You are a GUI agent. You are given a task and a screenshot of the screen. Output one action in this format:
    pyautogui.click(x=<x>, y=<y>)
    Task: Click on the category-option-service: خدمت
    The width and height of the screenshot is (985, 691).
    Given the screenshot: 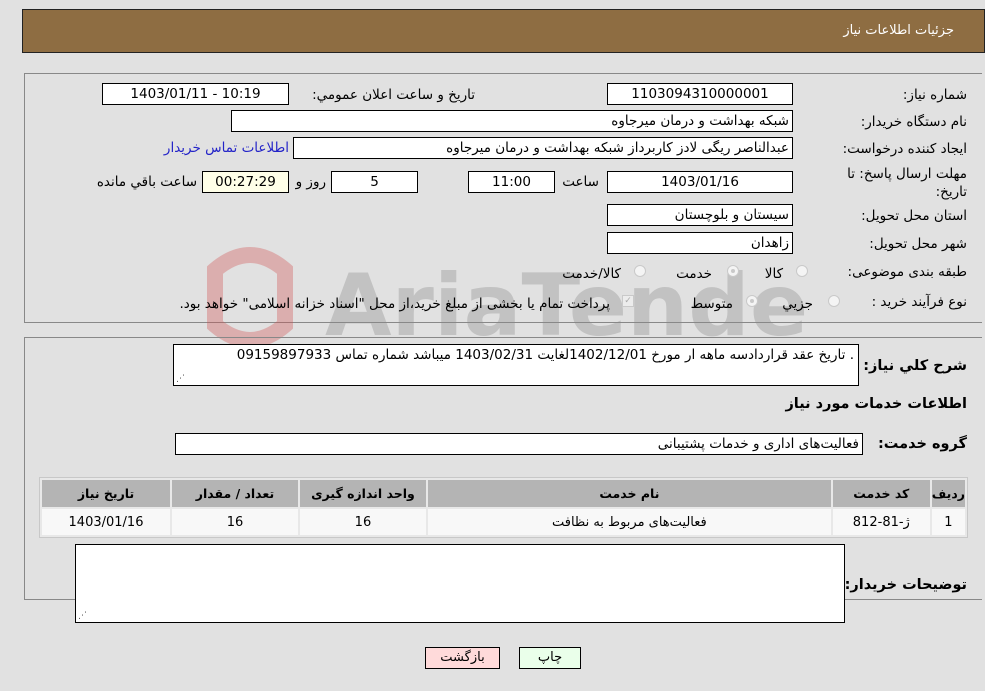 What is the action you would take?
    pyautogui.click(x=694, y=274)
    